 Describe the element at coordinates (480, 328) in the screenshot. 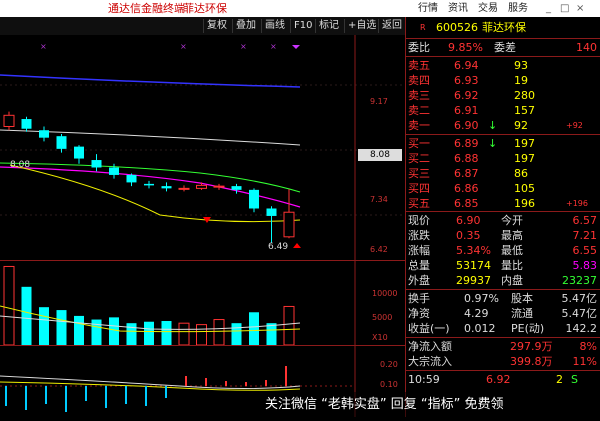

I see `fundamental-value: 0.012` at that location.